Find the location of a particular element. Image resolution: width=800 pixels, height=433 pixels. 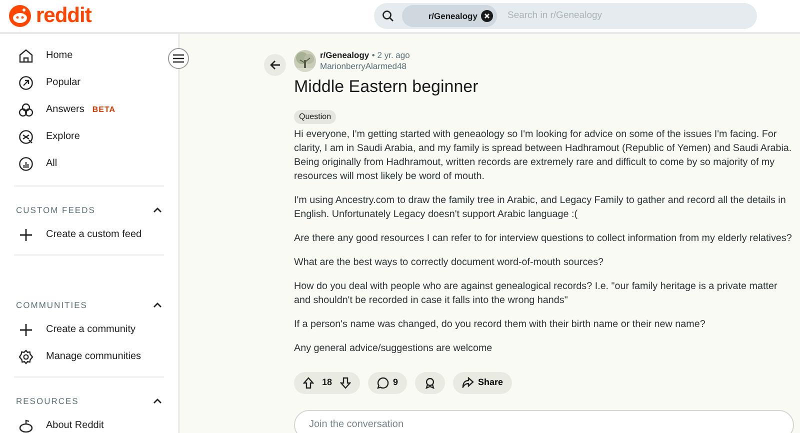

reddit-logo-icon is located at coordinates (20, 16).